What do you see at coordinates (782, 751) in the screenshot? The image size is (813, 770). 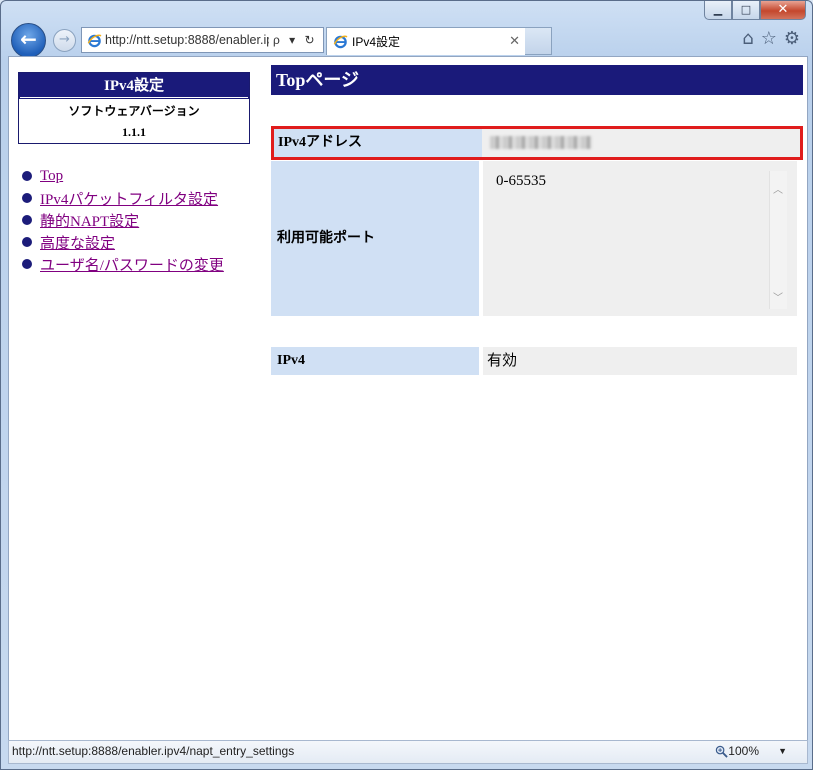 I see `zoom-dropdown-icon: ▼` at bounding box center [782, 751].